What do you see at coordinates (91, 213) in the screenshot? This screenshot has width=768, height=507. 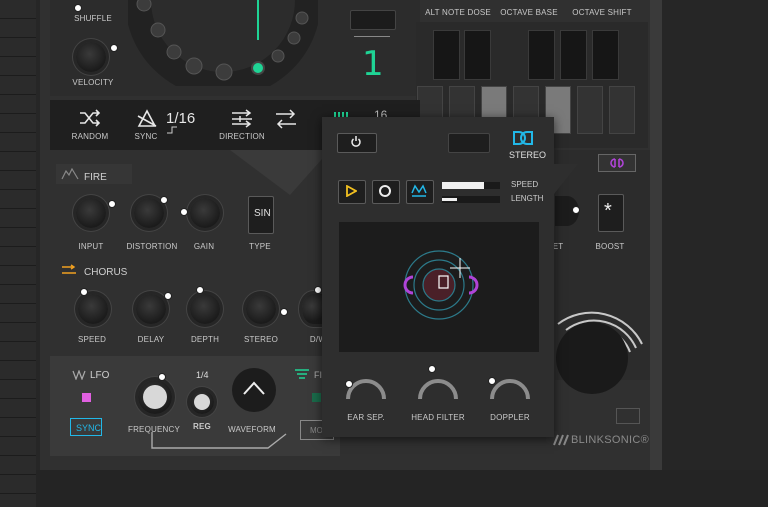 I see `fire-input-knob` at bounding box center [91, 213].